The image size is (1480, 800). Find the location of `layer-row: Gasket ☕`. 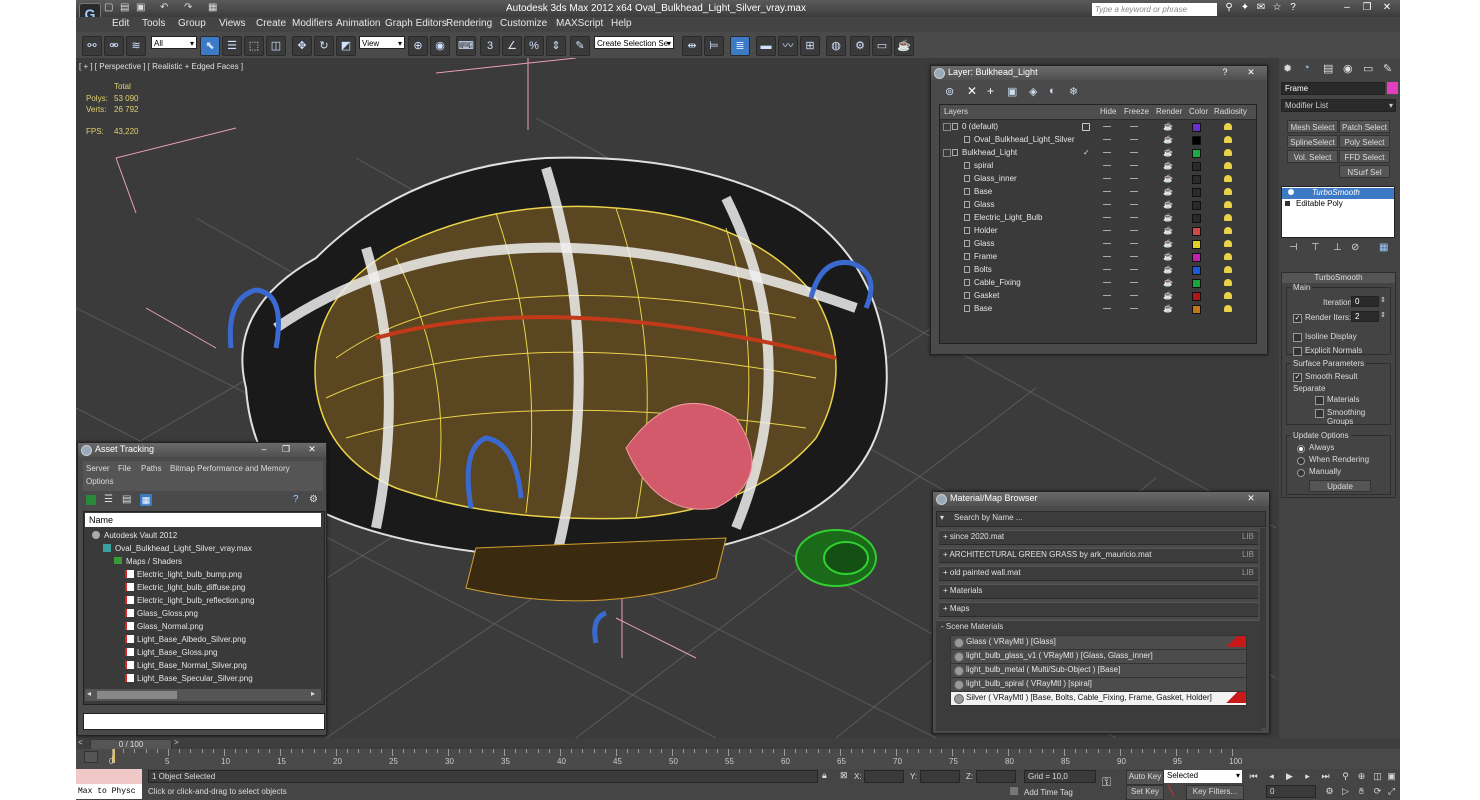

layer-row: Gasket ☕ is located at coordinates (1098, 295).